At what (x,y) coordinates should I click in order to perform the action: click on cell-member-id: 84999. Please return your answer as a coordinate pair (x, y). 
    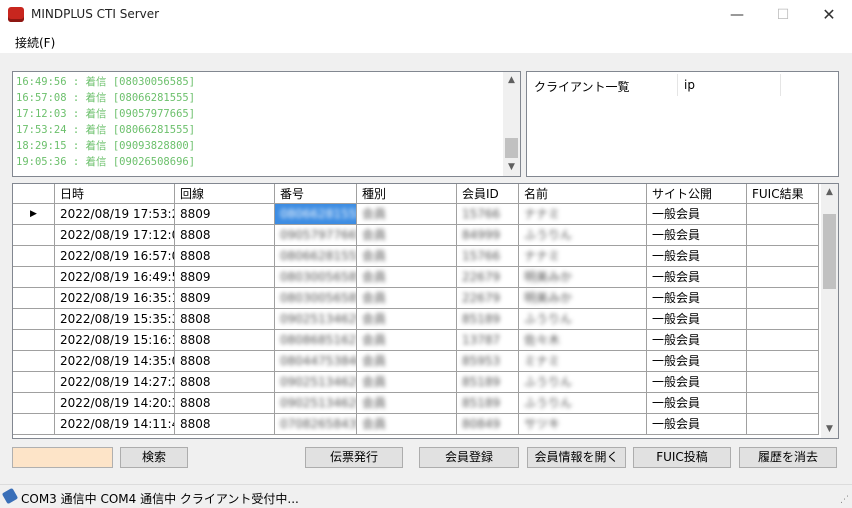
    Looking at the image, I should click on (488, 235).